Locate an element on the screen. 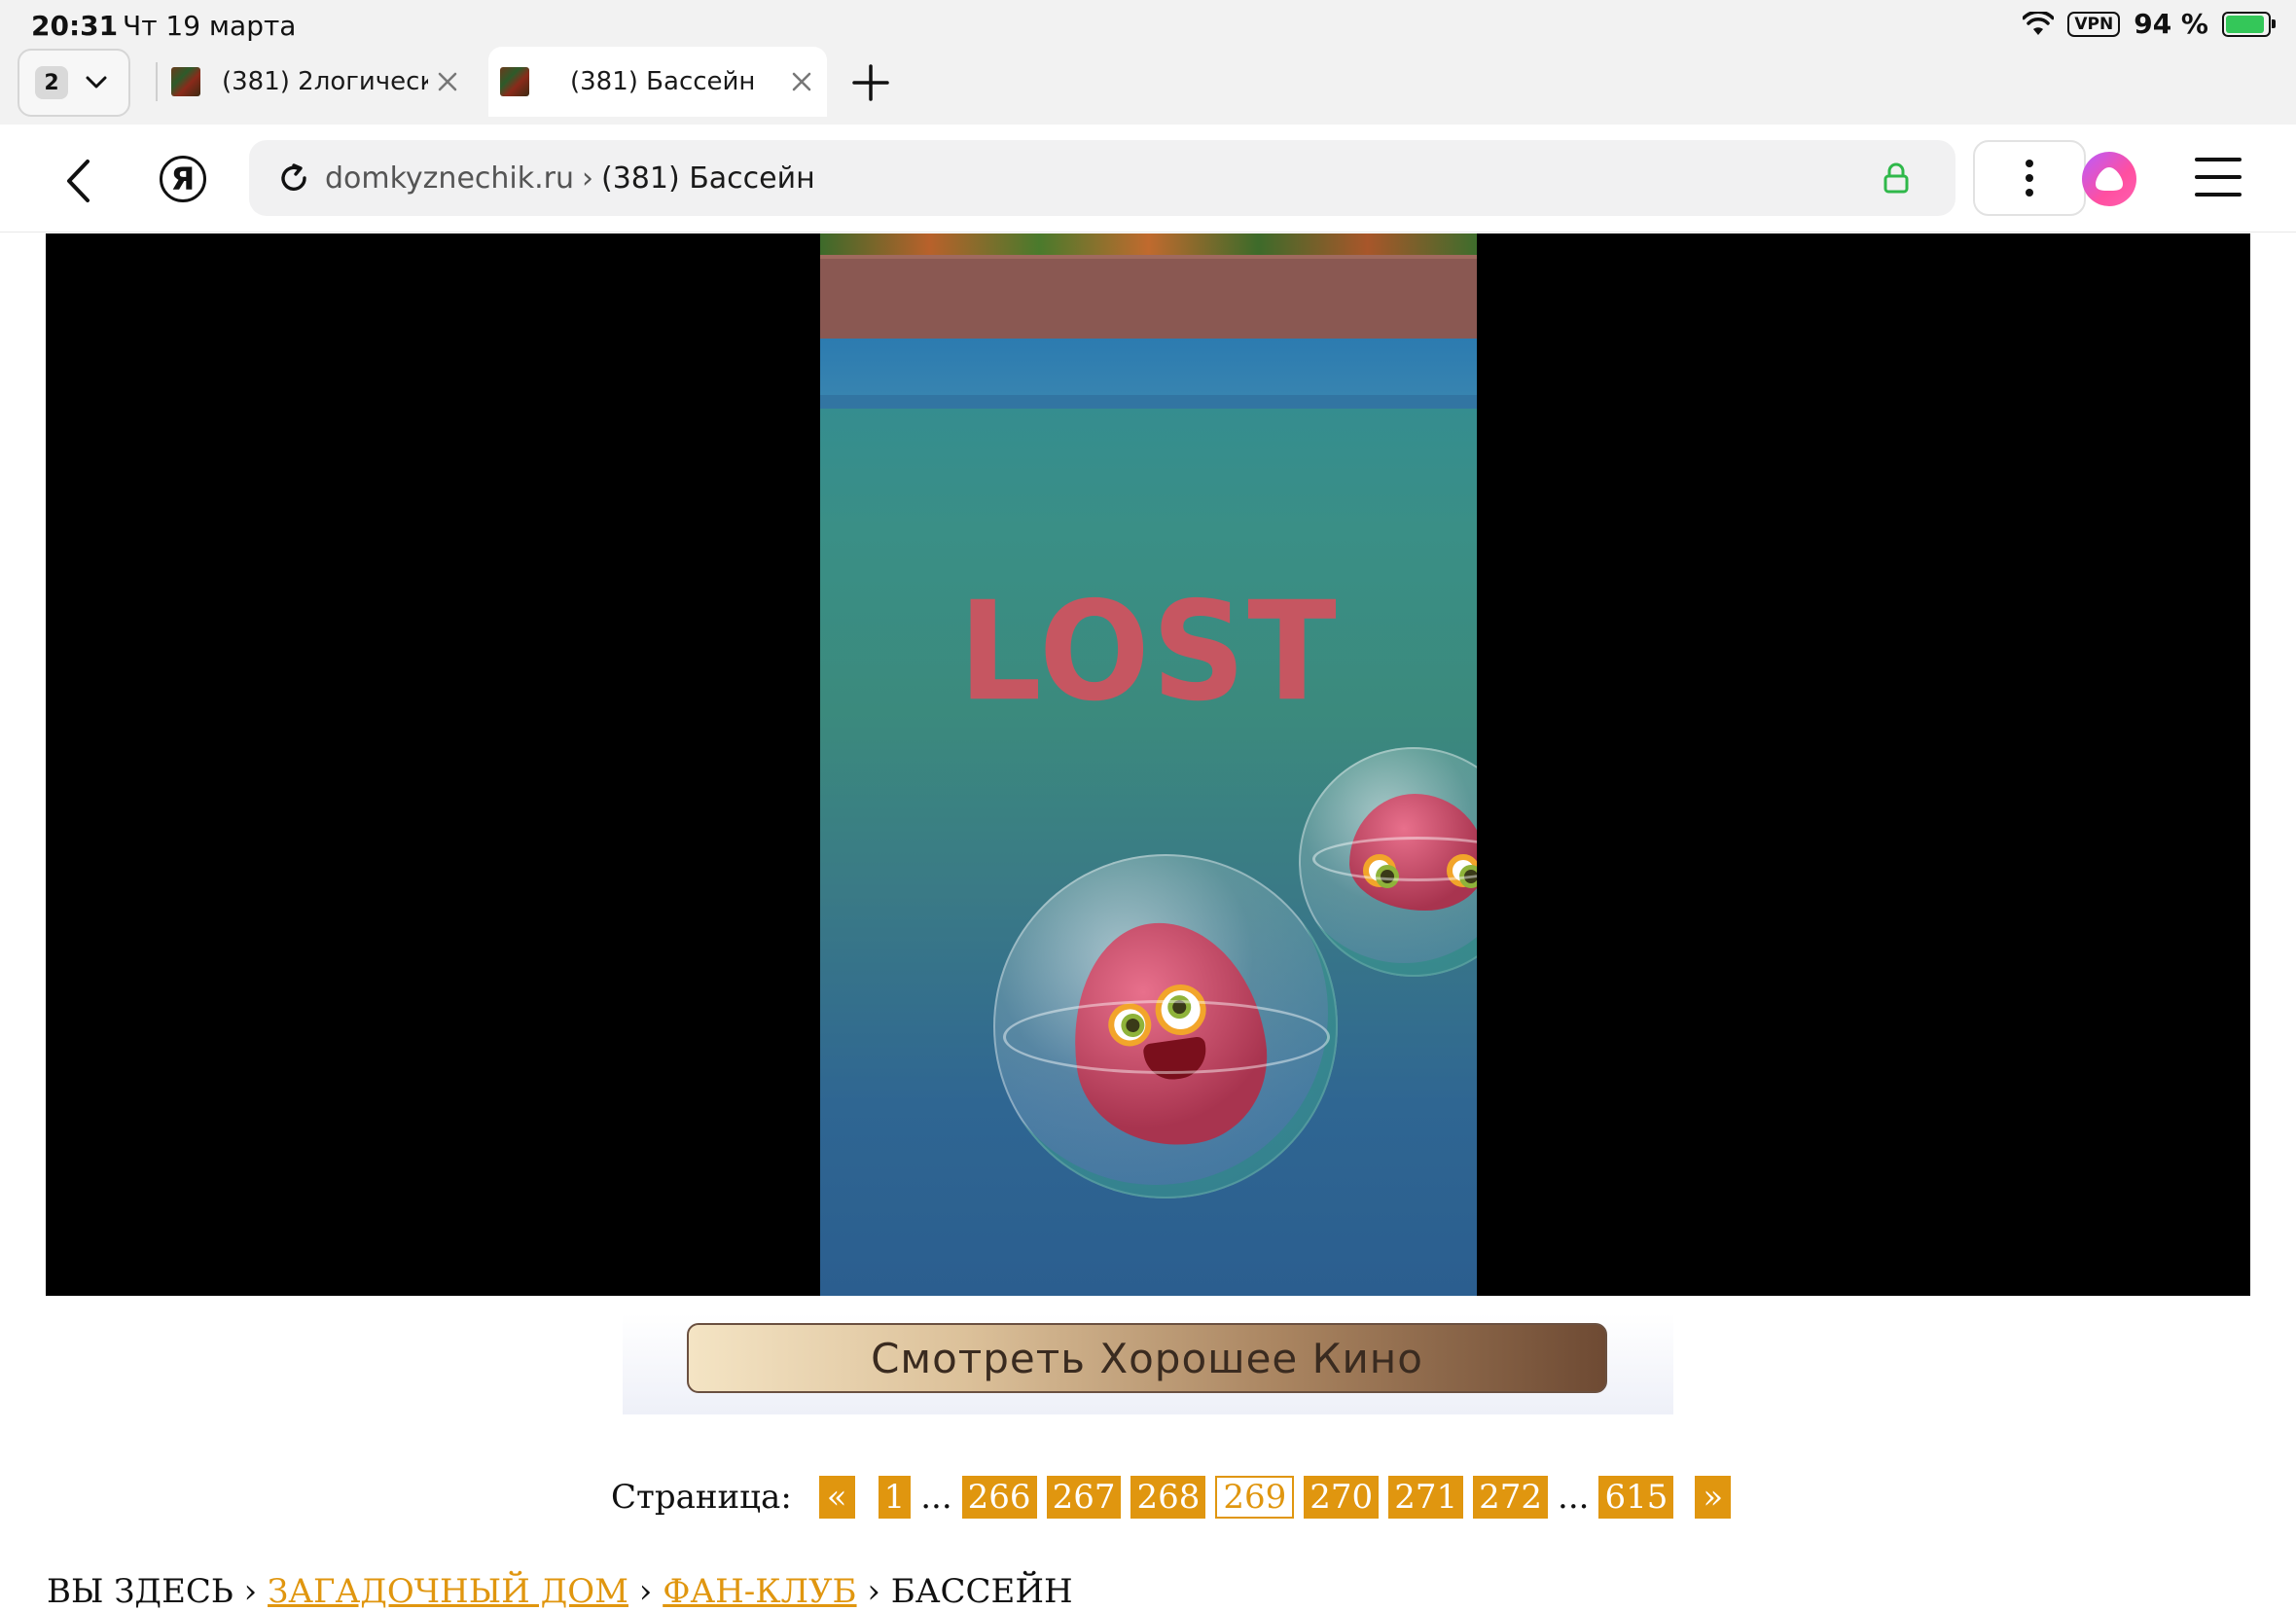 This screenshot has width=2296, height=1611. url-domain: domkyznechik.ru is located at coordinates (449, 178).